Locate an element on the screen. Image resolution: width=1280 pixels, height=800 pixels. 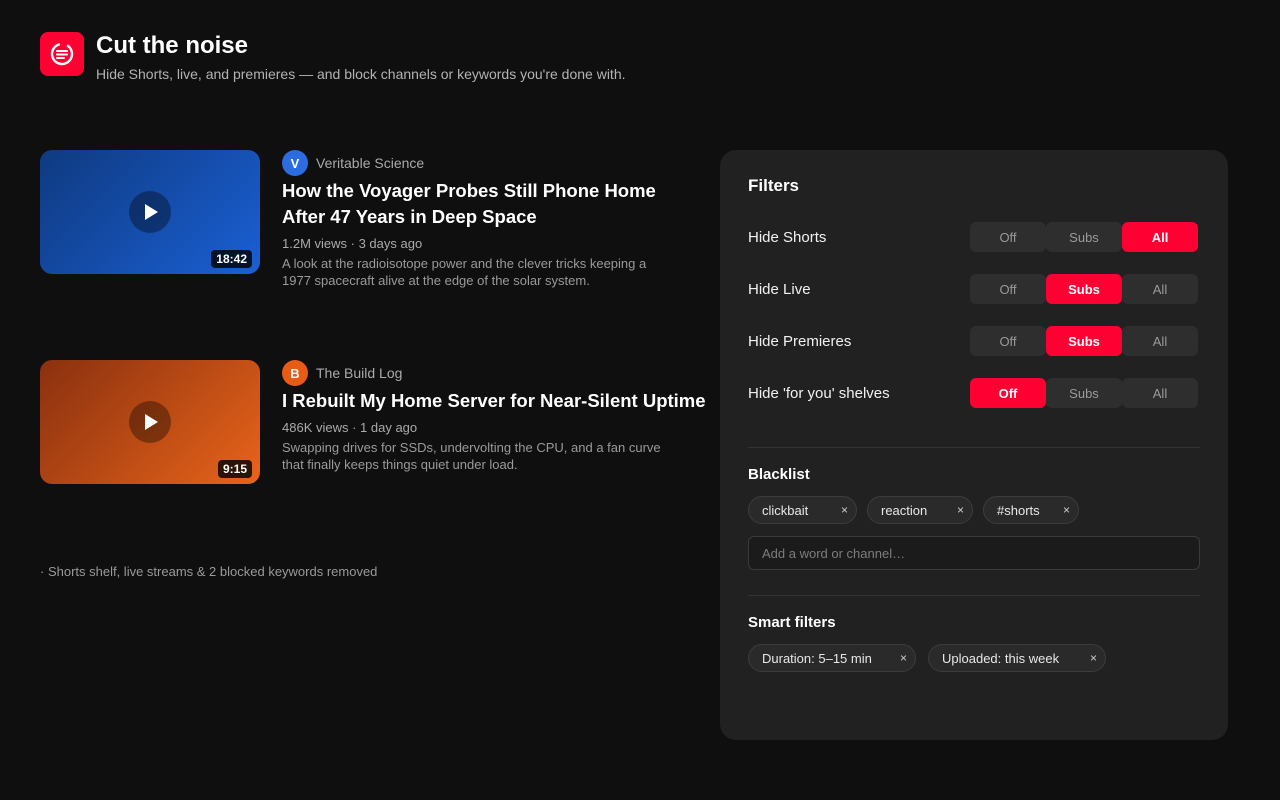
chip-label: Duration: 5–15 min is located at coordinates (817, 658).